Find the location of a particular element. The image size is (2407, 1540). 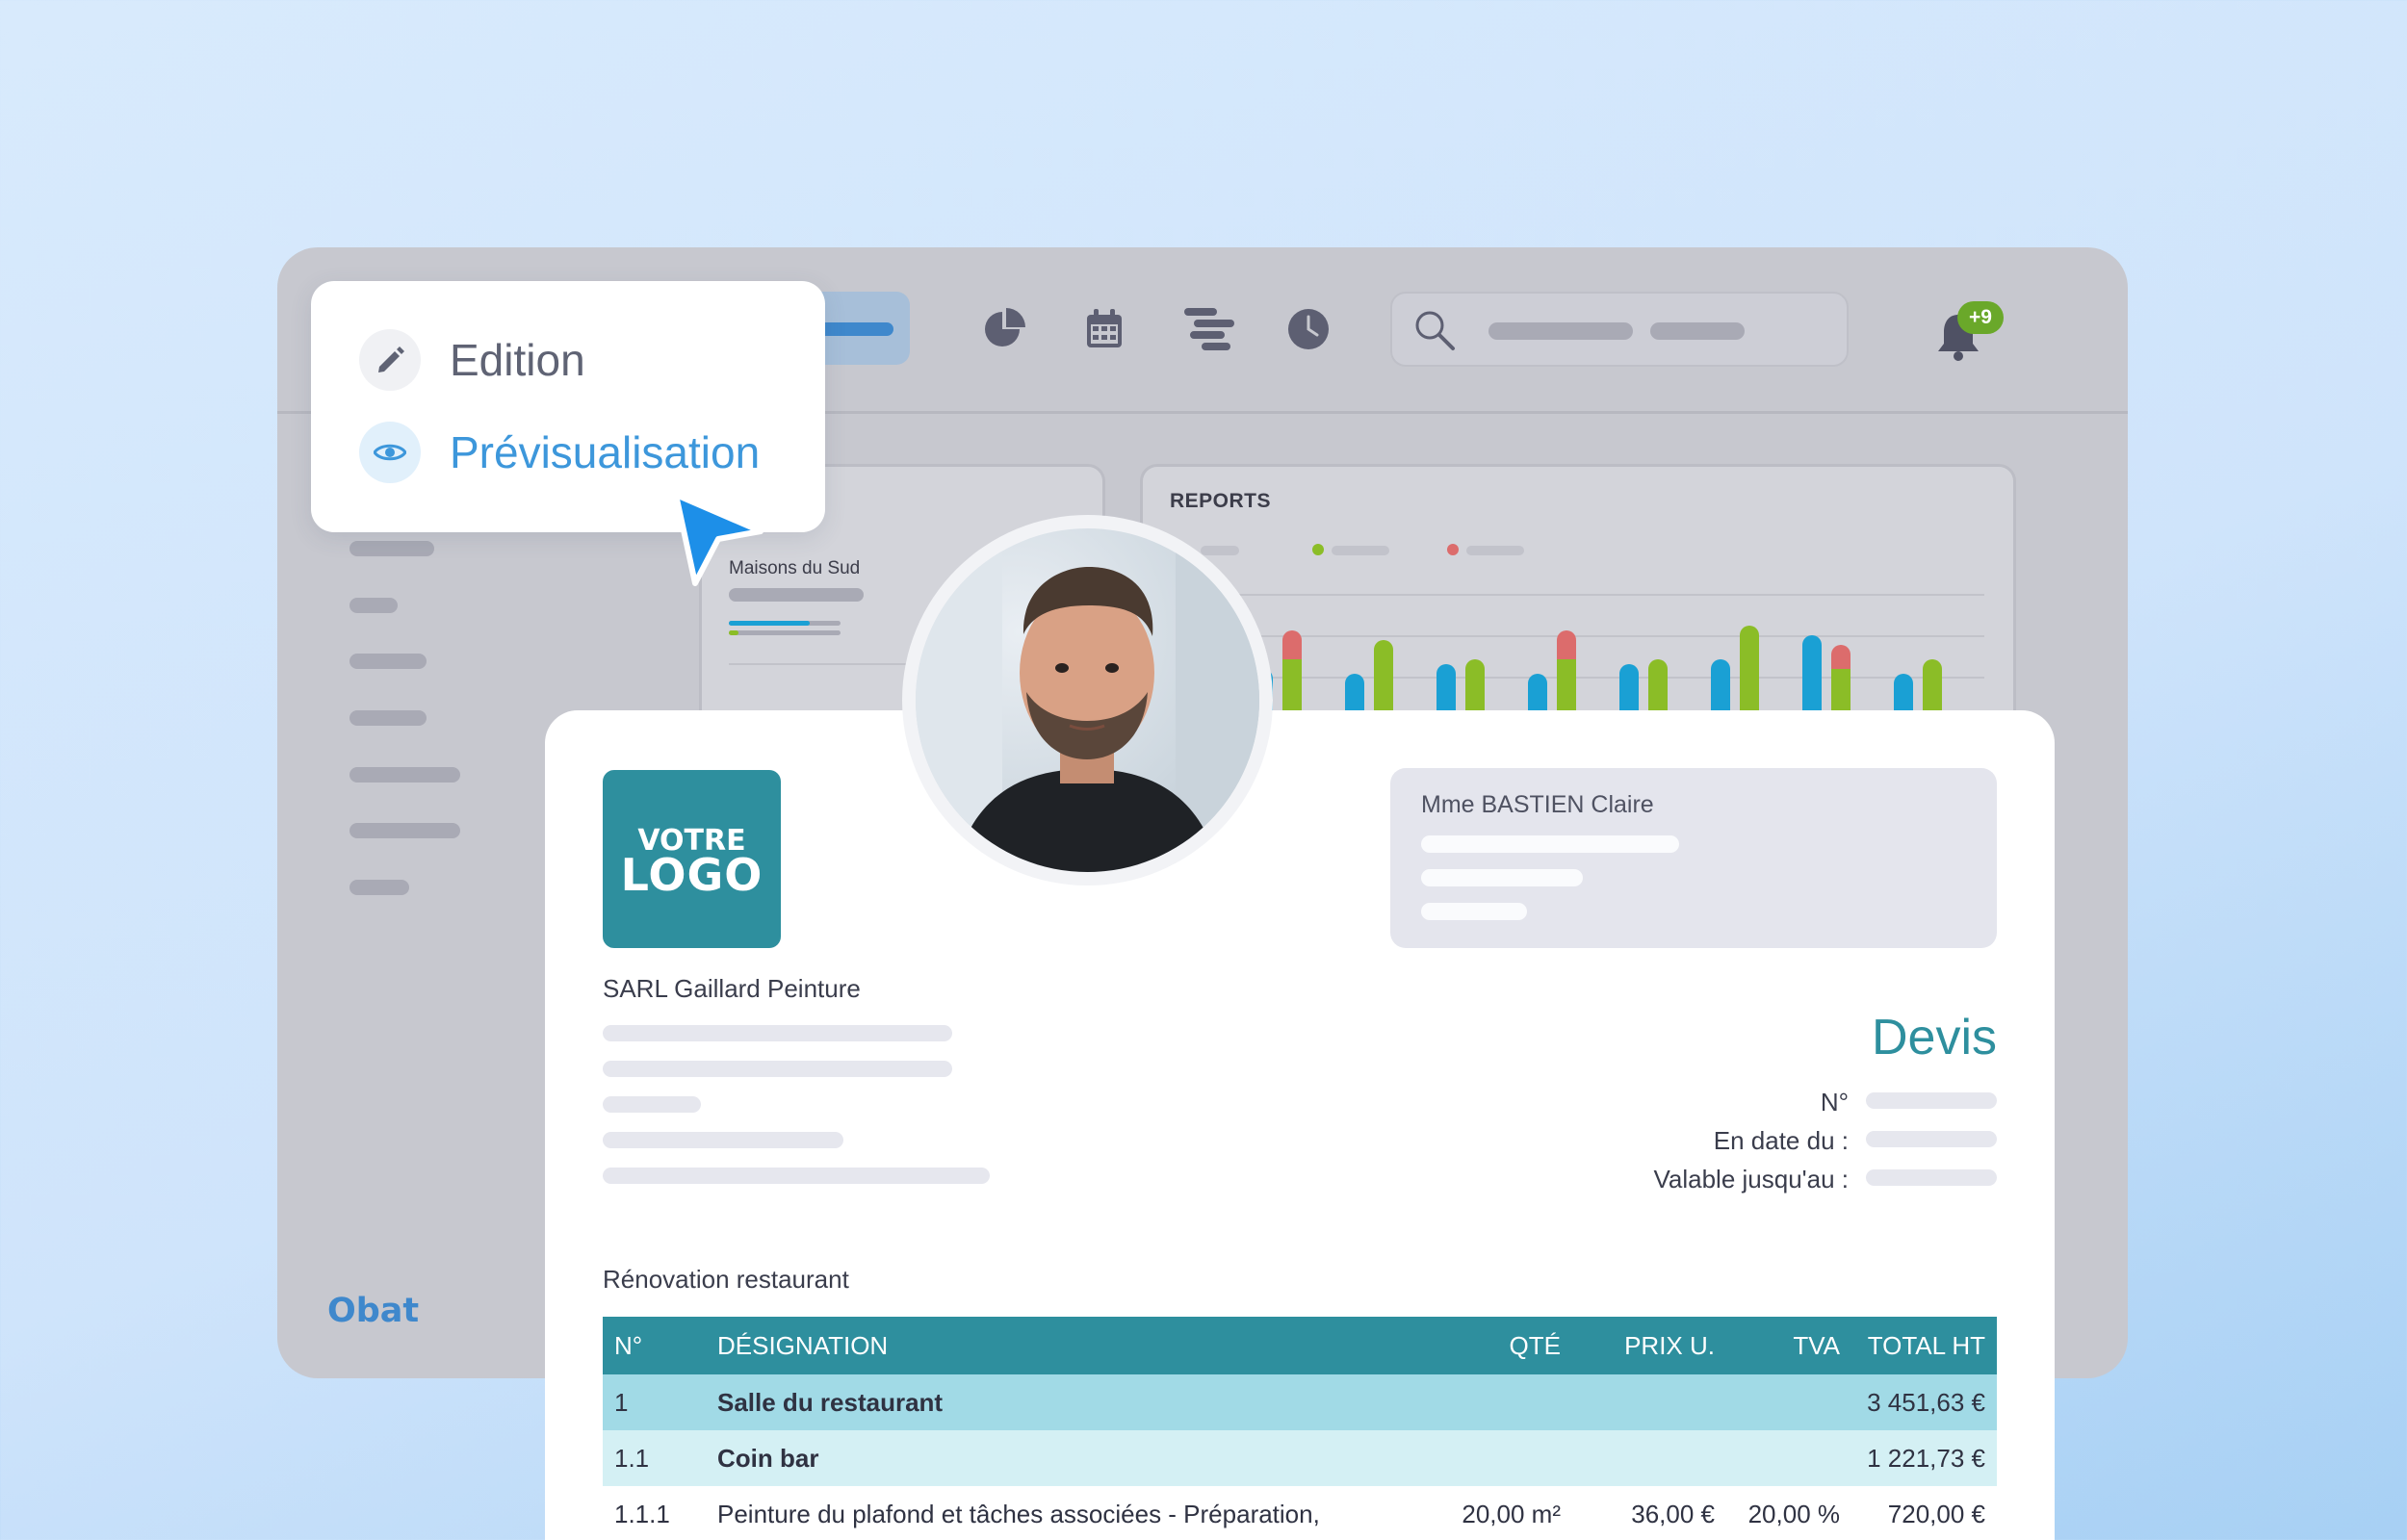

col-designation: DÉSIGNATION is located at coordinates (1071, 1345).